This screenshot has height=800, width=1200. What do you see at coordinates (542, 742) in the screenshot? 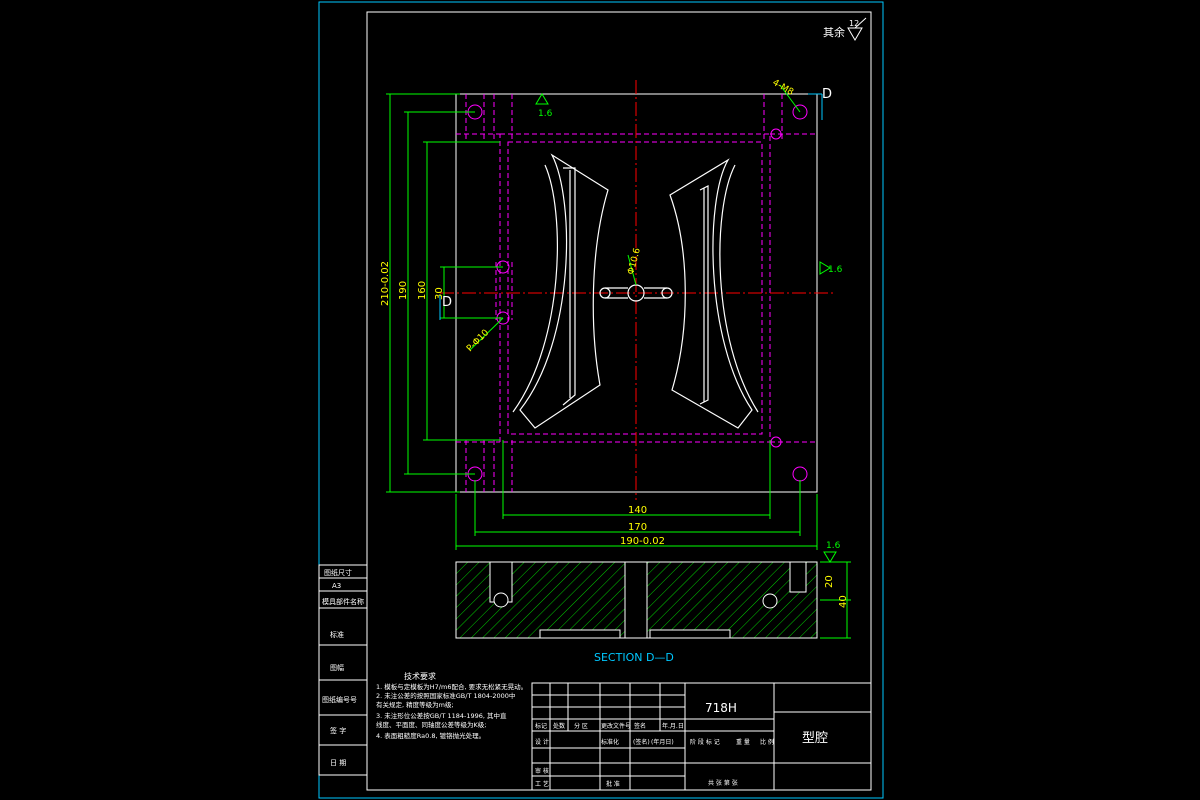
I see `title-design-0: 设 计` at bounding box center [542, 742].